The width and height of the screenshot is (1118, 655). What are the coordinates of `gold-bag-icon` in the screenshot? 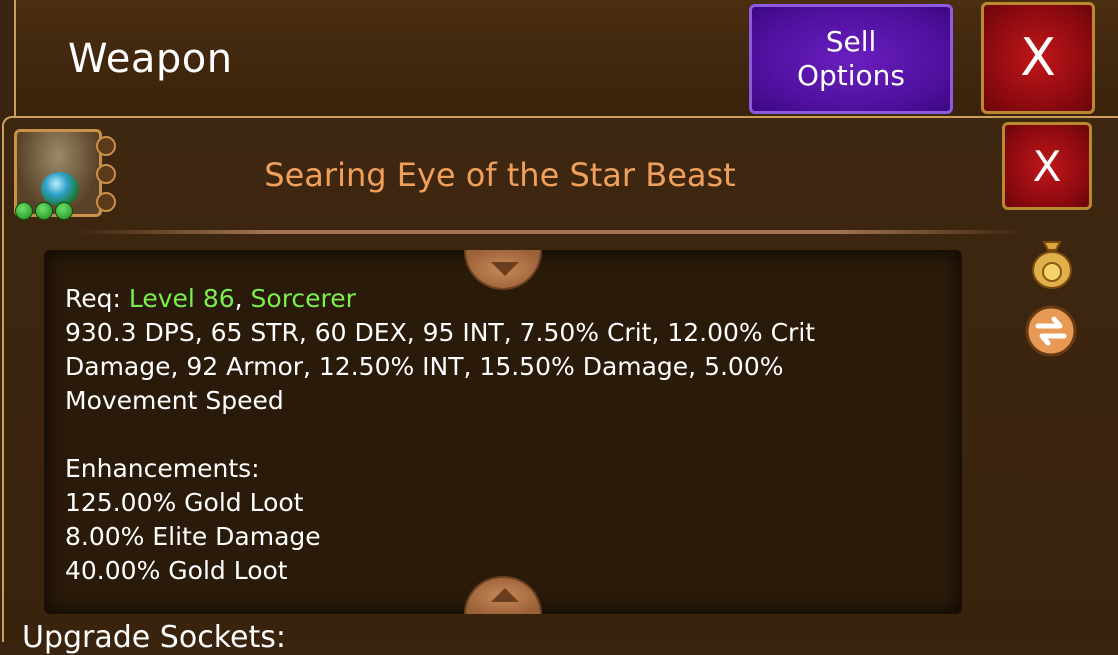 It's located at (1052, 263).